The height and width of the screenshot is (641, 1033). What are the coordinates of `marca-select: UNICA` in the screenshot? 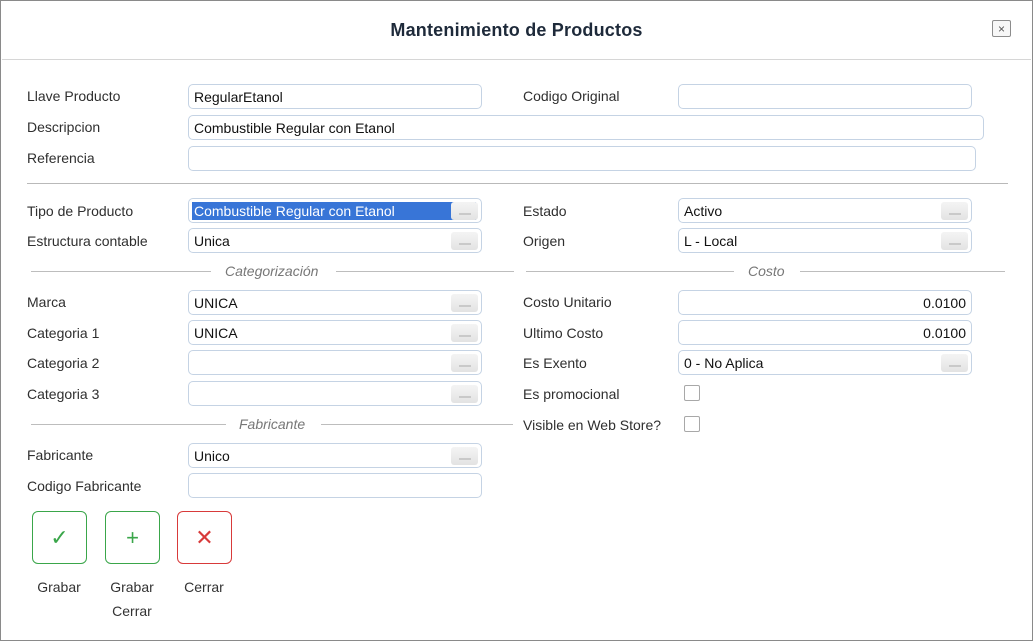 It's located at (335, 302).